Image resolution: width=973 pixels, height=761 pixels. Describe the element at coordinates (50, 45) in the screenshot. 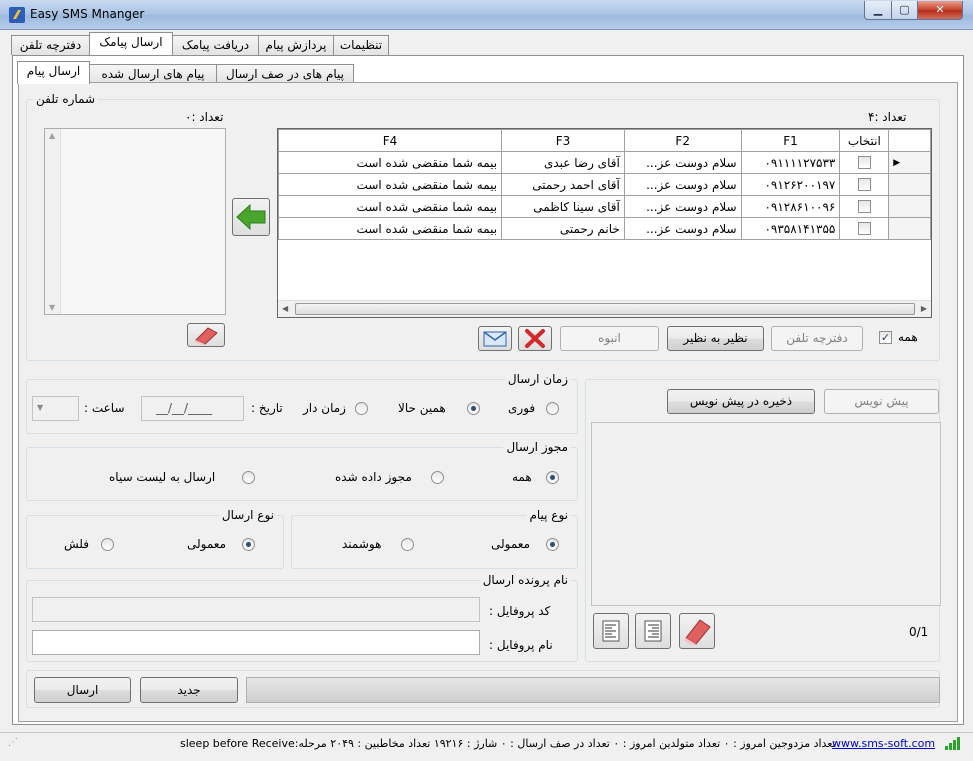

I see `tab-phonebook: دفترچه تلفن` at that location.